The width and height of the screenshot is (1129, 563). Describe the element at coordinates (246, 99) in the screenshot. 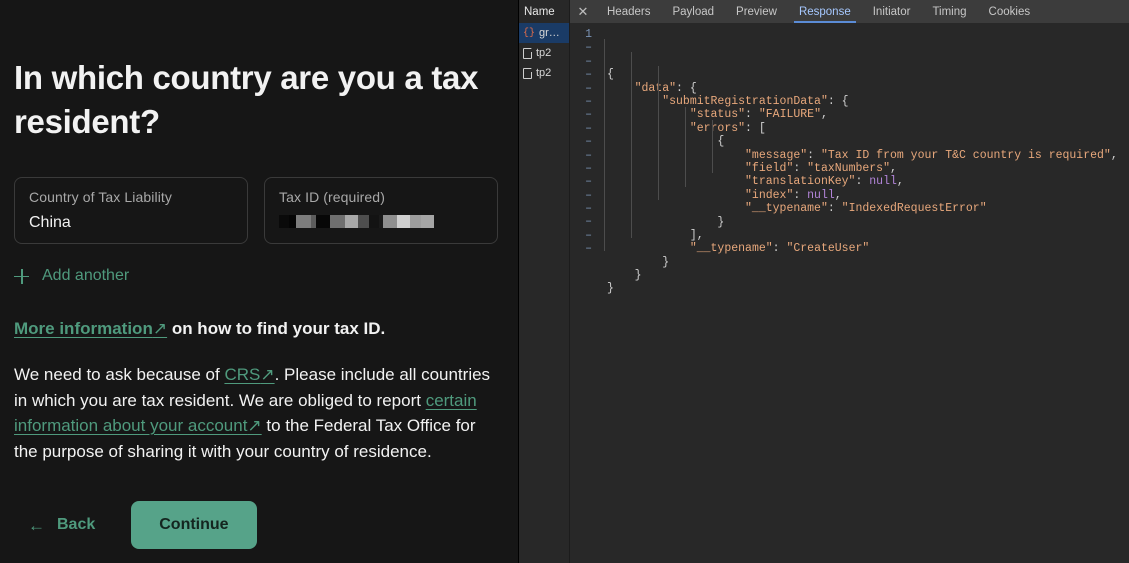

I see `page-title: In which country are you a tax resident?` at that location.